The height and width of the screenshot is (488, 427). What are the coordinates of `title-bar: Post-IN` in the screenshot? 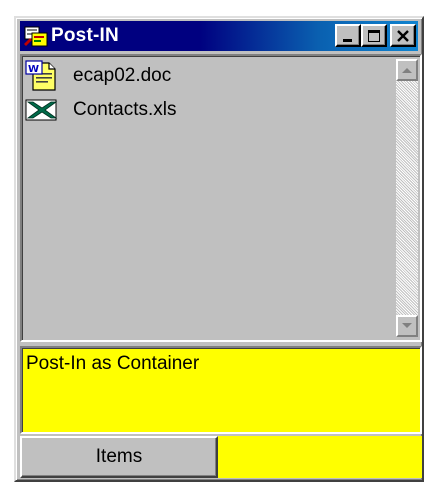 It's located at (219, 36).